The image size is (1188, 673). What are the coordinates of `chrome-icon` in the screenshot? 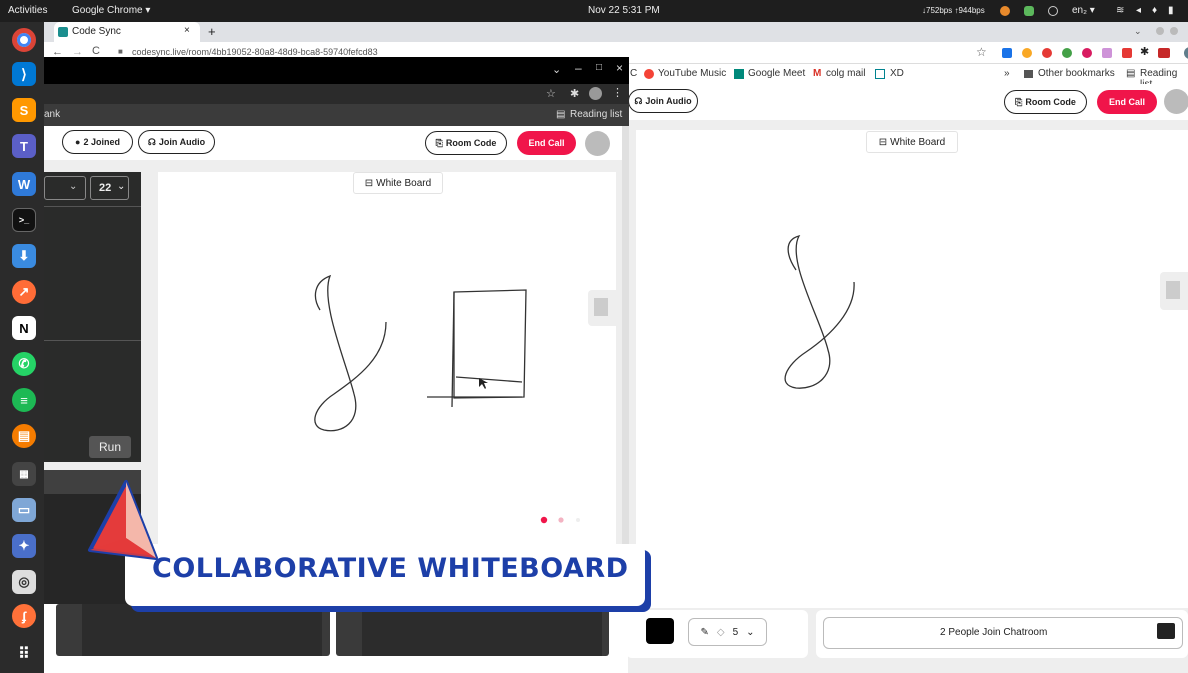 It's located at (24, 40).